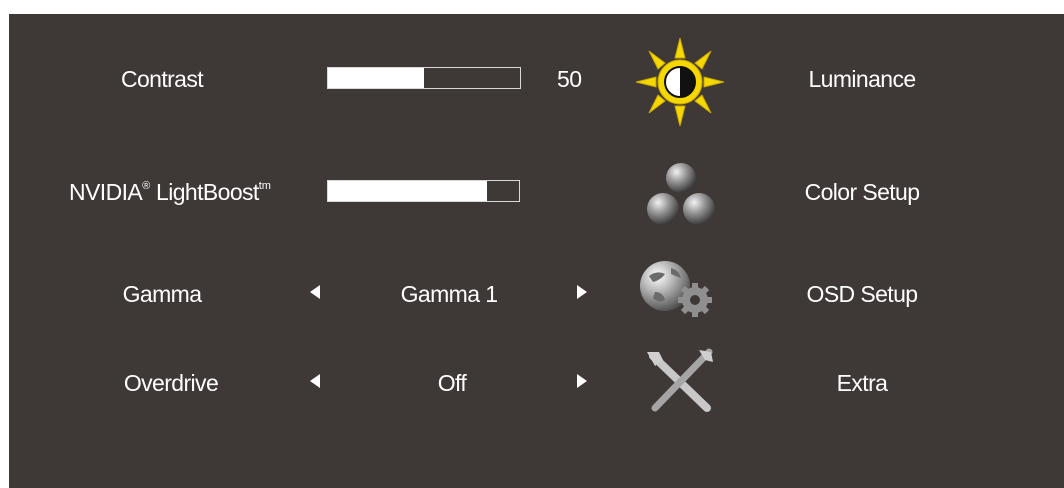  Describe the element at coordinates (582, 381) in the screenshot. I see `overdrive-right-arrow-icon` at that location.